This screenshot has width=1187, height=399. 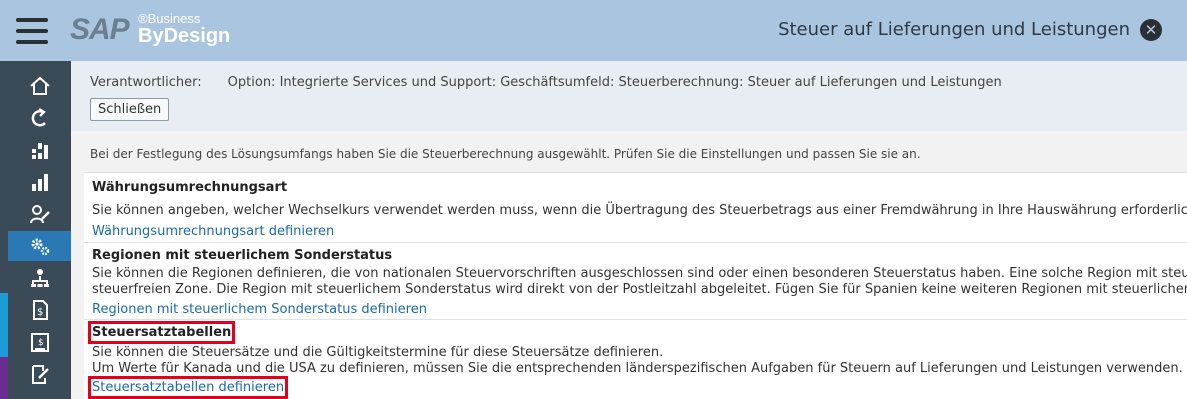 I want to click on refresh-icon, so click(x=38, y=117).